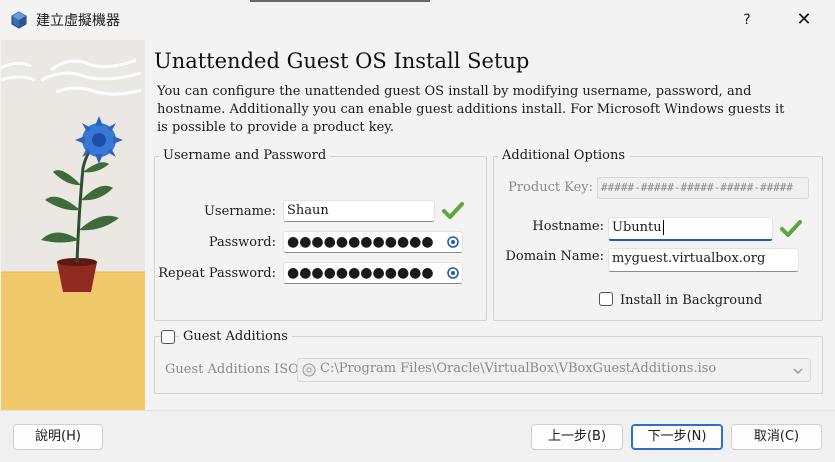  What do you see at coordinates (697, 187) in the screenshot?
I see `product-key-placeholder: #####-#####-#####-#####-#####` at bounding box center [697, 187].